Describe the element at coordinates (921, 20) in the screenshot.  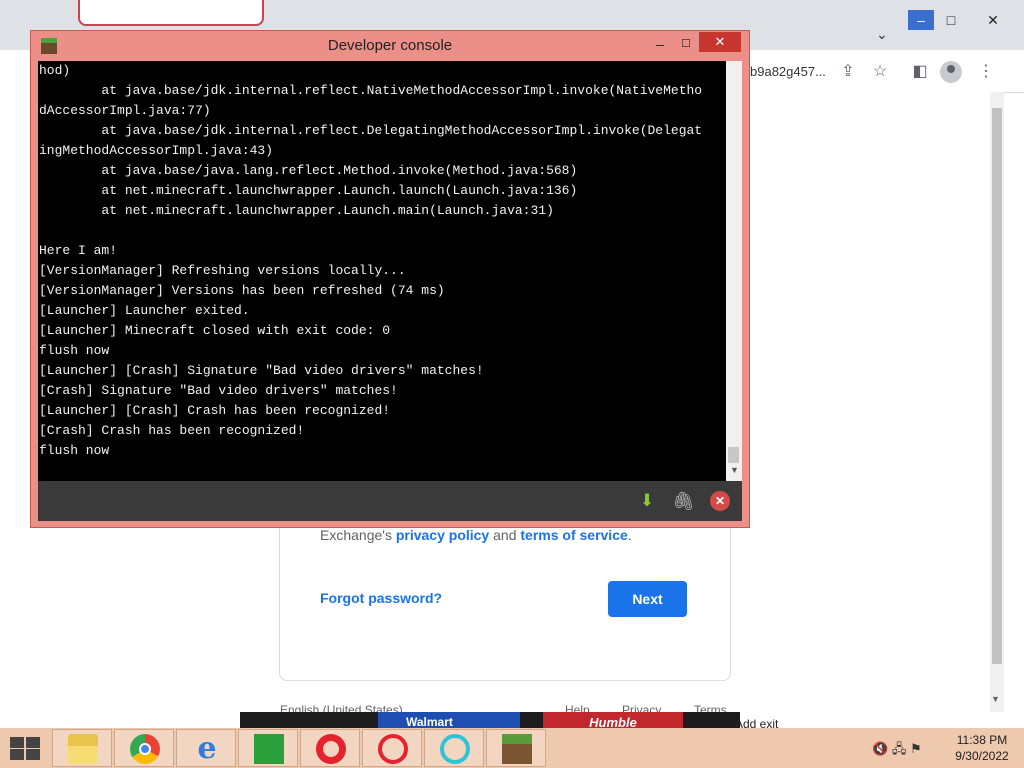
I see `browser-minimize-button: –` at that location.